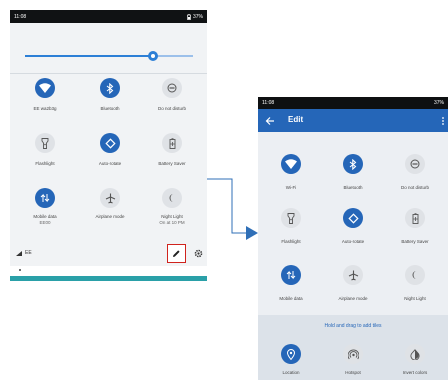 The height and width of the screenshot is (380, 448). Describe the element at coordinates (443, 121) in the screenshot. I see `more-options-icon` at that location.